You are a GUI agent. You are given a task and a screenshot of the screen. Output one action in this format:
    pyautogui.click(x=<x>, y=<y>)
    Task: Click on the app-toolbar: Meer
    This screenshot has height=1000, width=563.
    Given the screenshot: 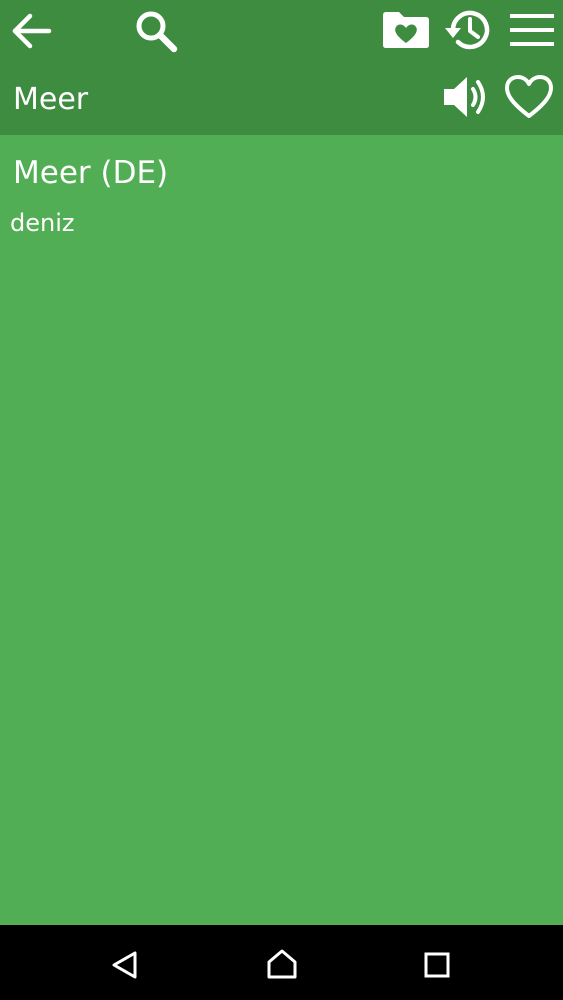 What is the action you would take?
    pyautogui.click(x=281, y=67)
    